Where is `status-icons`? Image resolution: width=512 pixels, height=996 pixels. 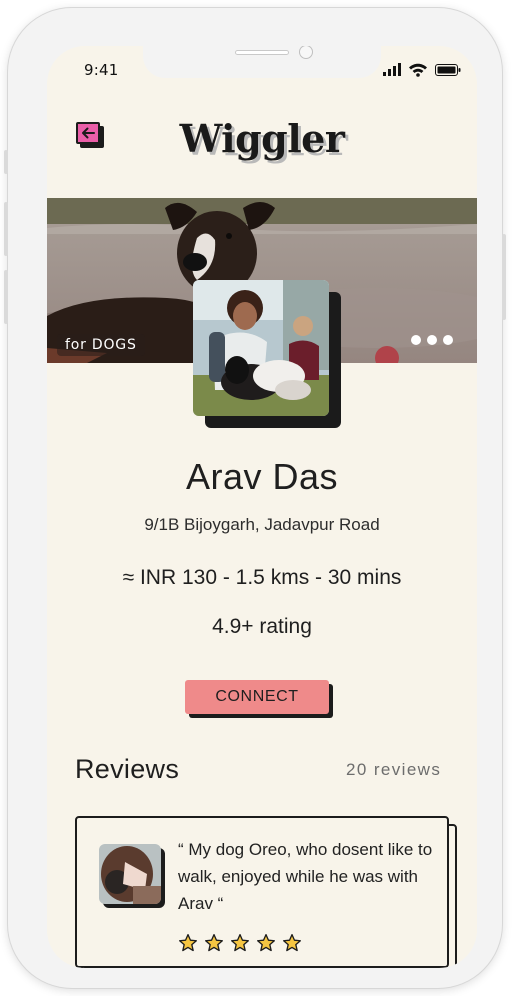
status-icons is located at coordinates (422, 70).